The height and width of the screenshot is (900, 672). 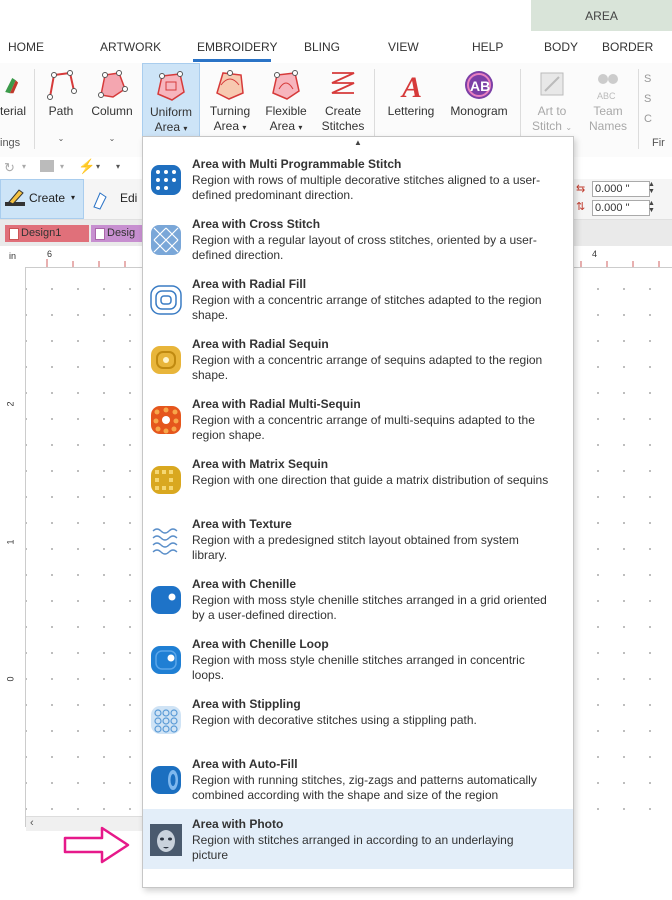 I want to click on multi-programmable-stitch-icon, so click(x=166, y=180).